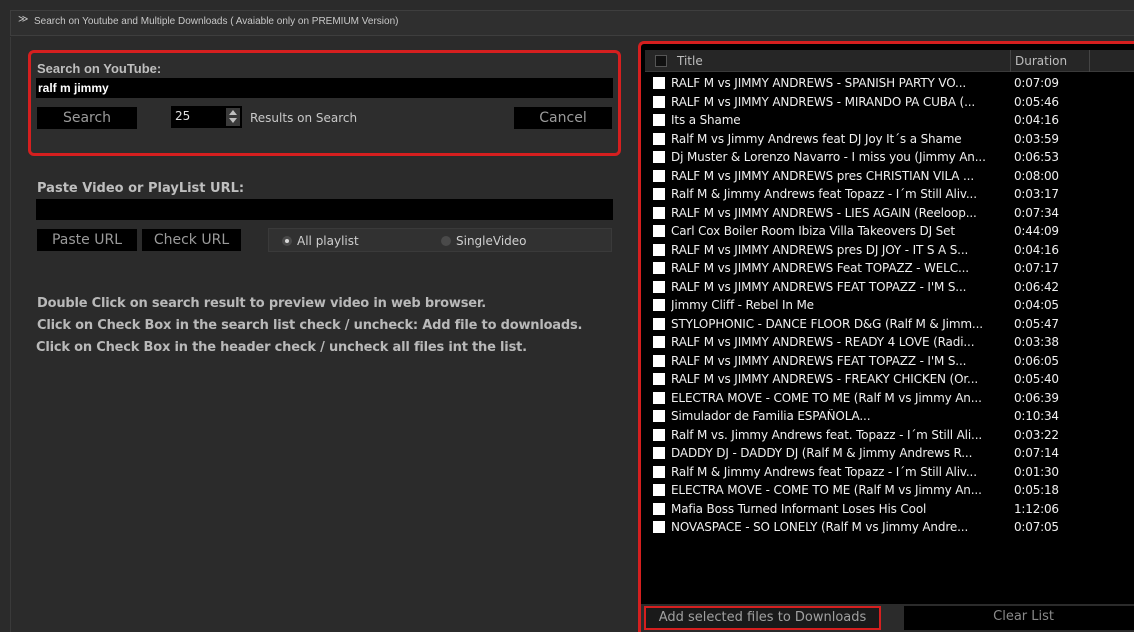 This screenshot has height=632, width=1134. What do you see at coordinates (1019, 618) in the screenshot?
I see `clear-list-button: Clear List` at bounding box center [1019, 618].